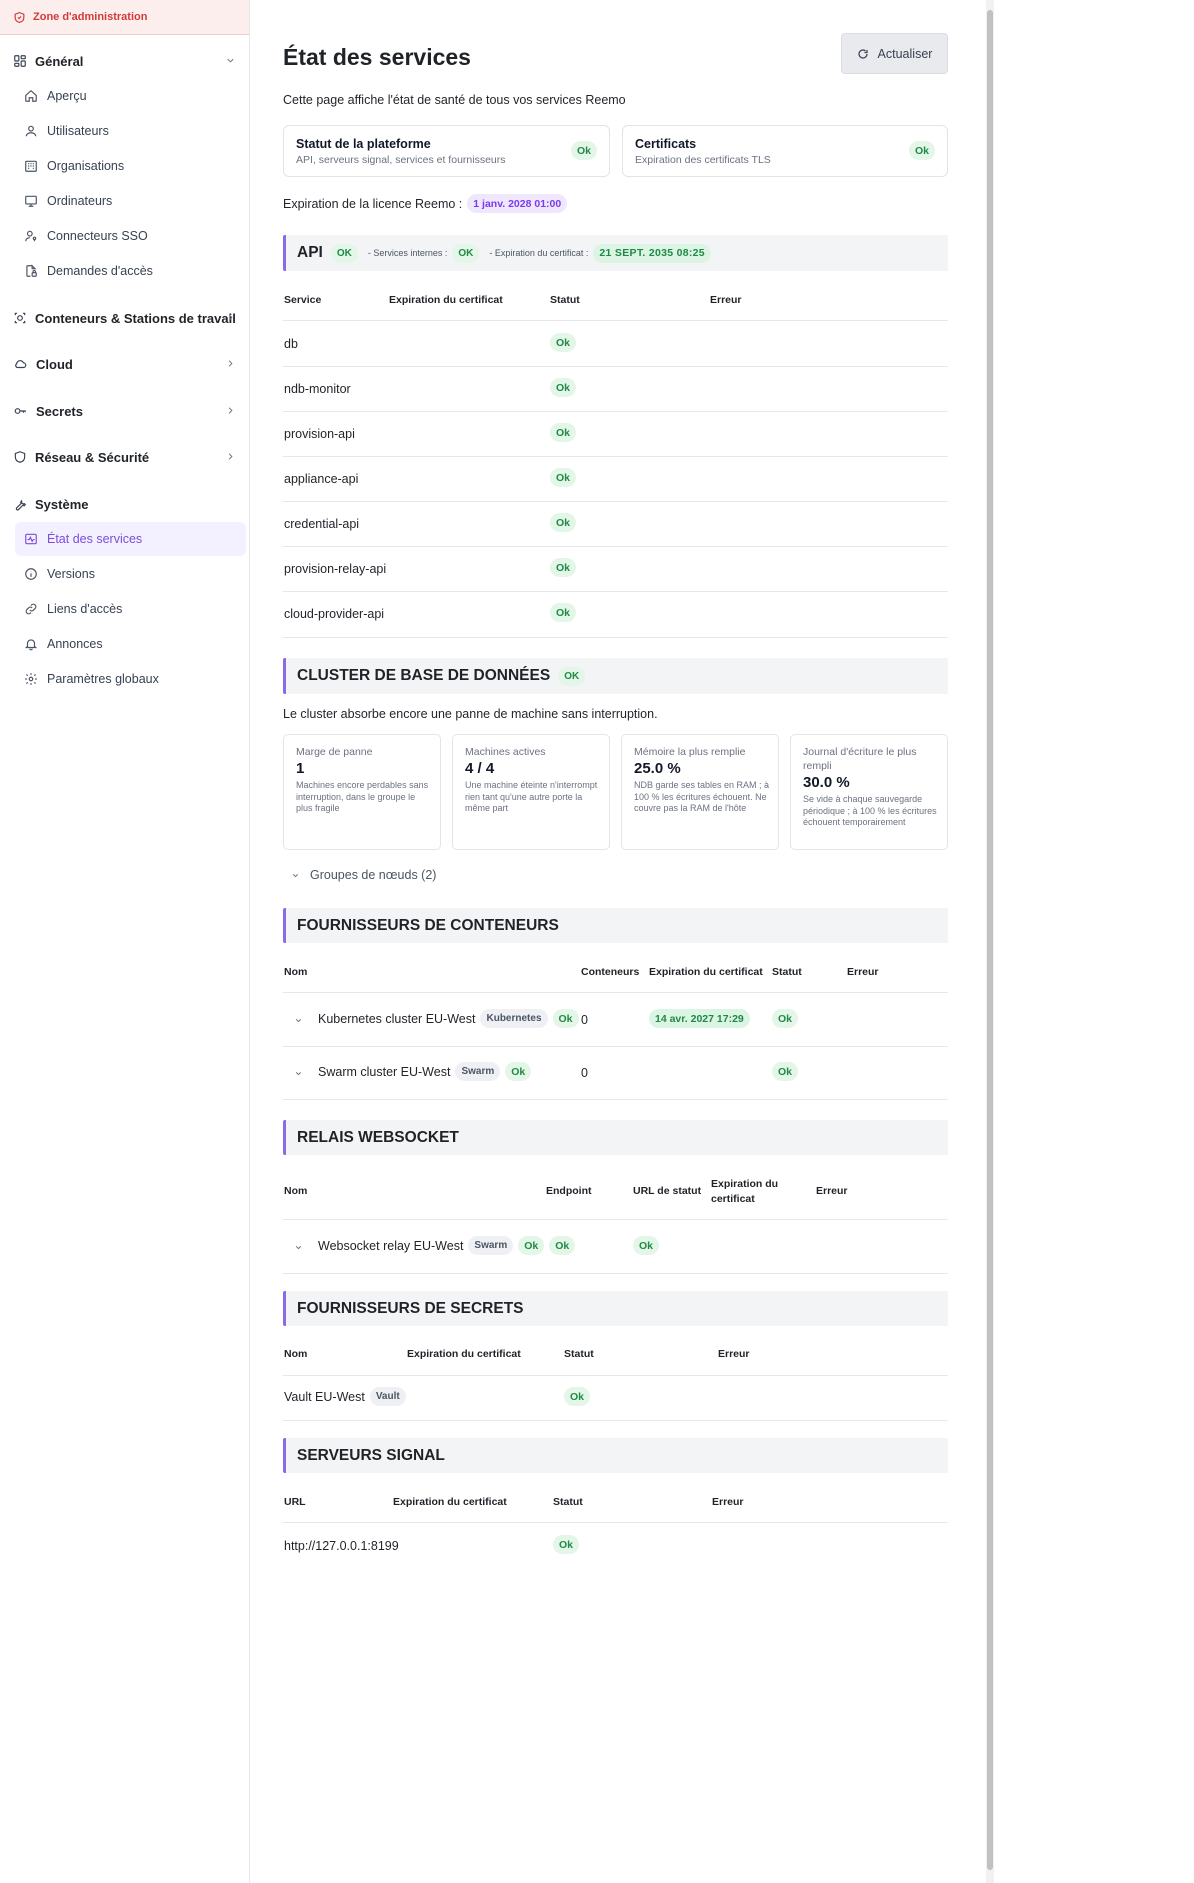 This screenshot has width=1194, height=1883. Describe the element at coordinates (615, 1398) in the screenshot. I see `table-row: Vault EU-West Vault Ok` at that location.